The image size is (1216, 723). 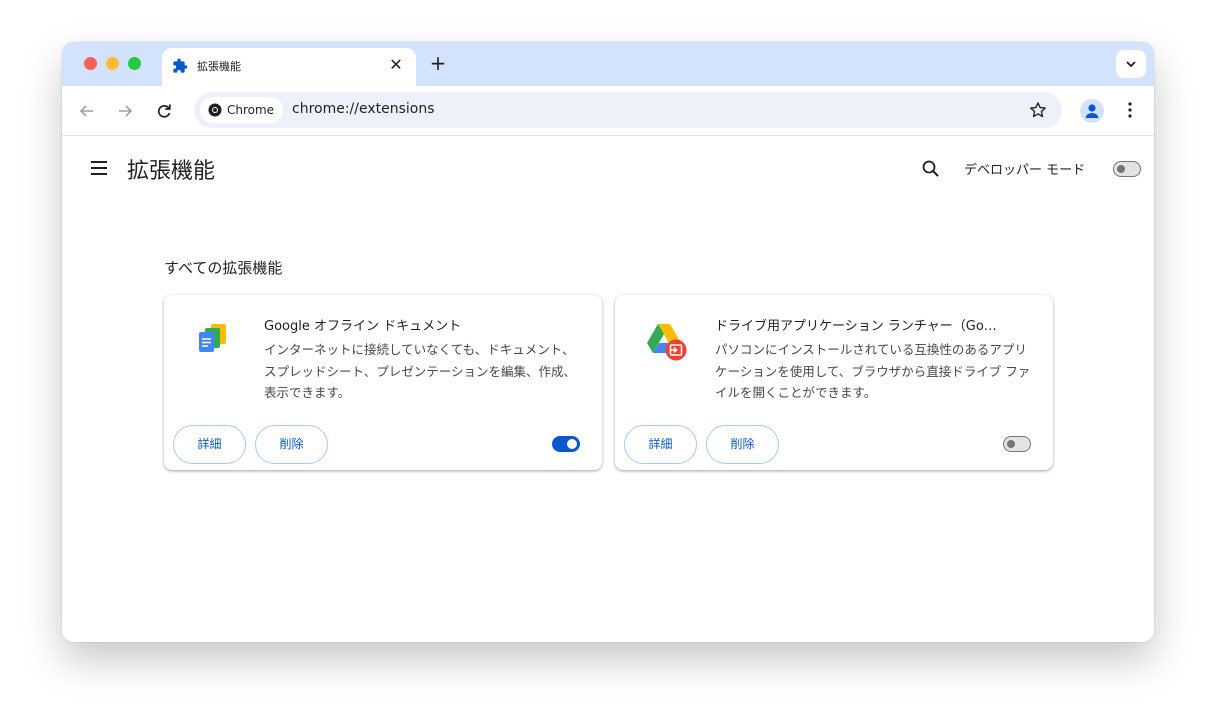 I want to click on chevron-down-icon, so click(x=1131, y=64).